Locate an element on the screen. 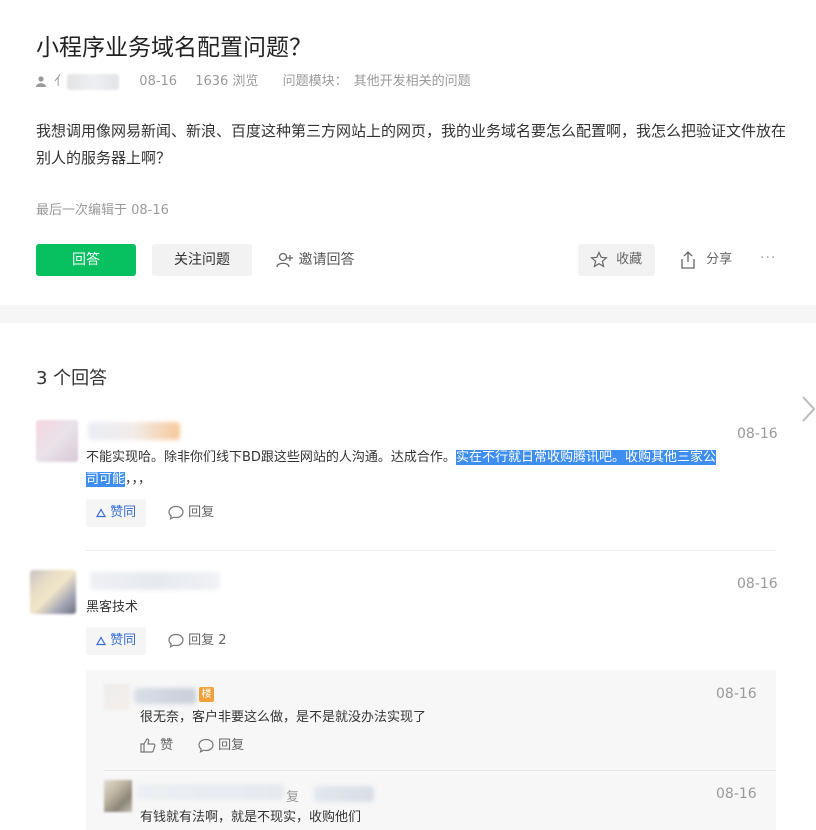 The width and height of the screenshot is (816, 830). add-user-icon is located at coordinates (287, 260).